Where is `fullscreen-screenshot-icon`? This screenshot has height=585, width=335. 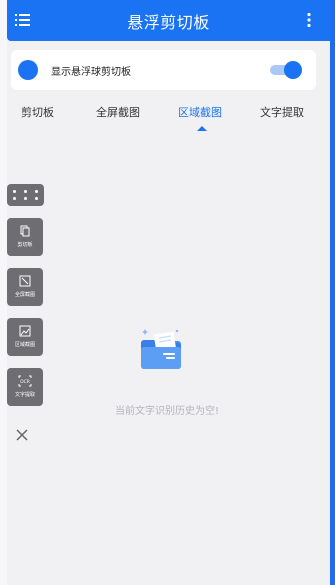 fullscreen-screenshot-icon is located at coordinates (25, 281).